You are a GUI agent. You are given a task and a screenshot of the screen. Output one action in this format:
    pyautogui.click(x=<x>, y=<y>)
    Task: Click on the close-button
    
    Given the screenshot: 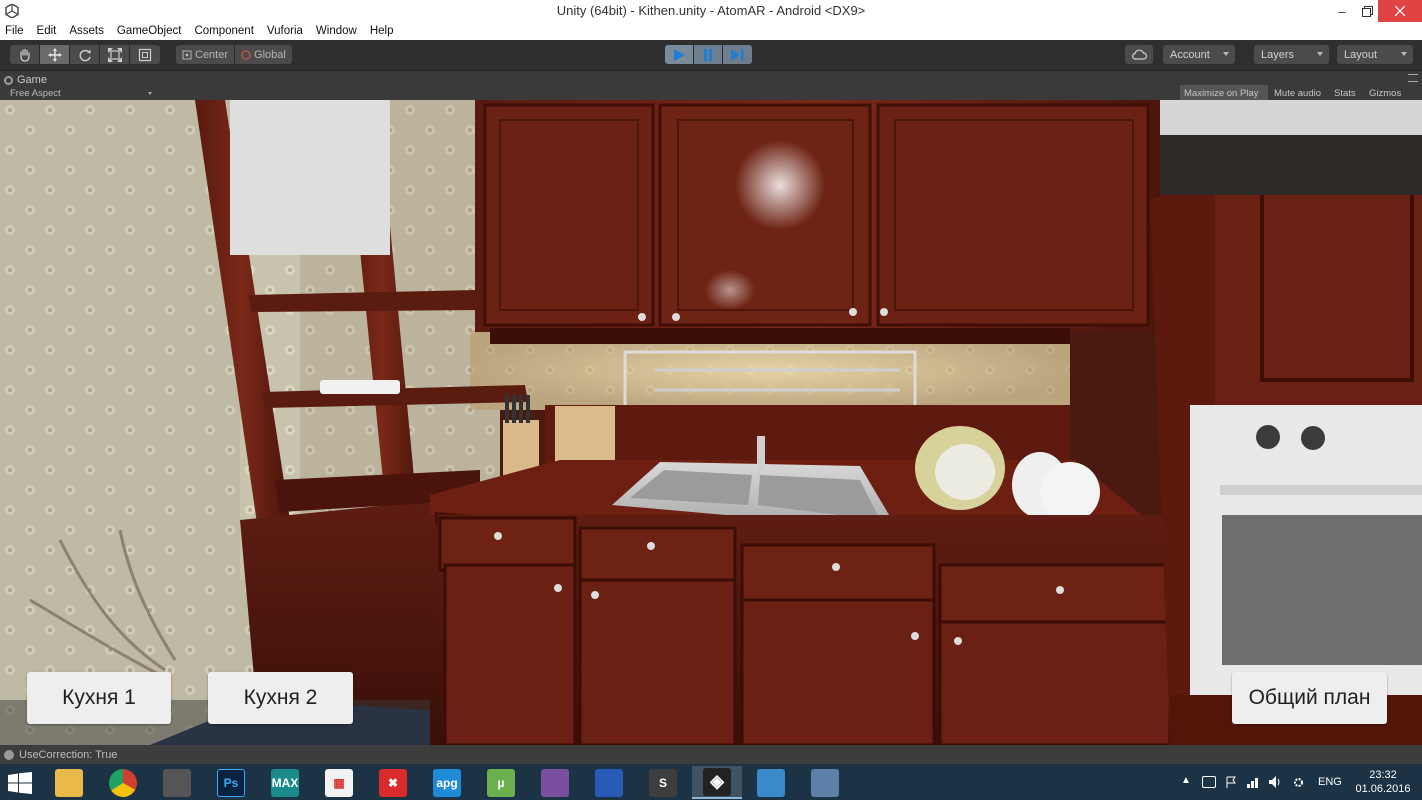 What is the action you would take?
    pyautogui.click(x=1400, y=11)
    